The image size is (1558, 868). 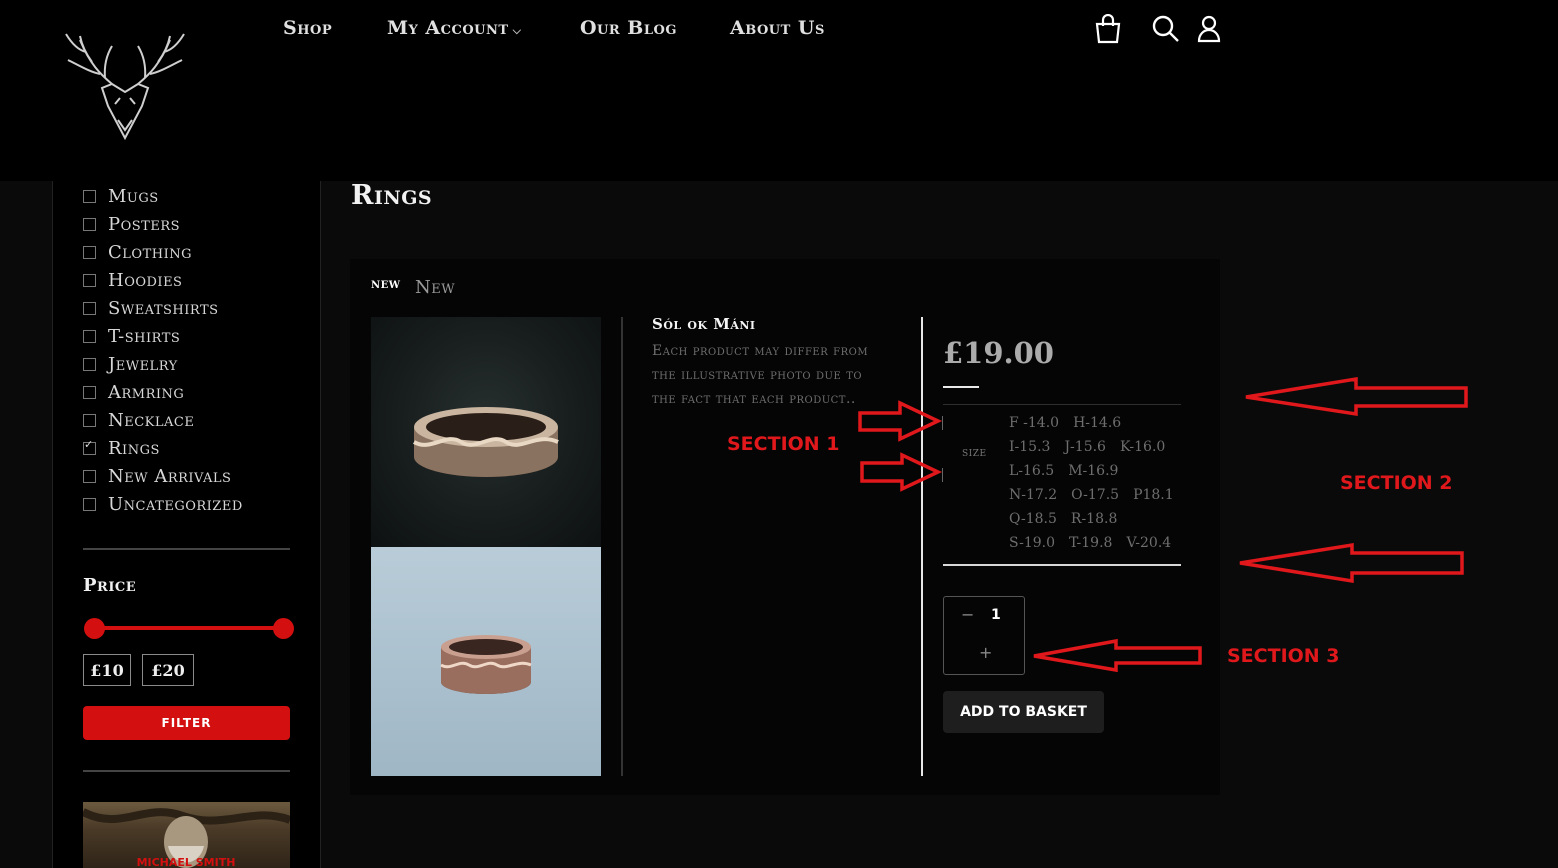 I want to click on size-label: size, so click(x=974, y=452).